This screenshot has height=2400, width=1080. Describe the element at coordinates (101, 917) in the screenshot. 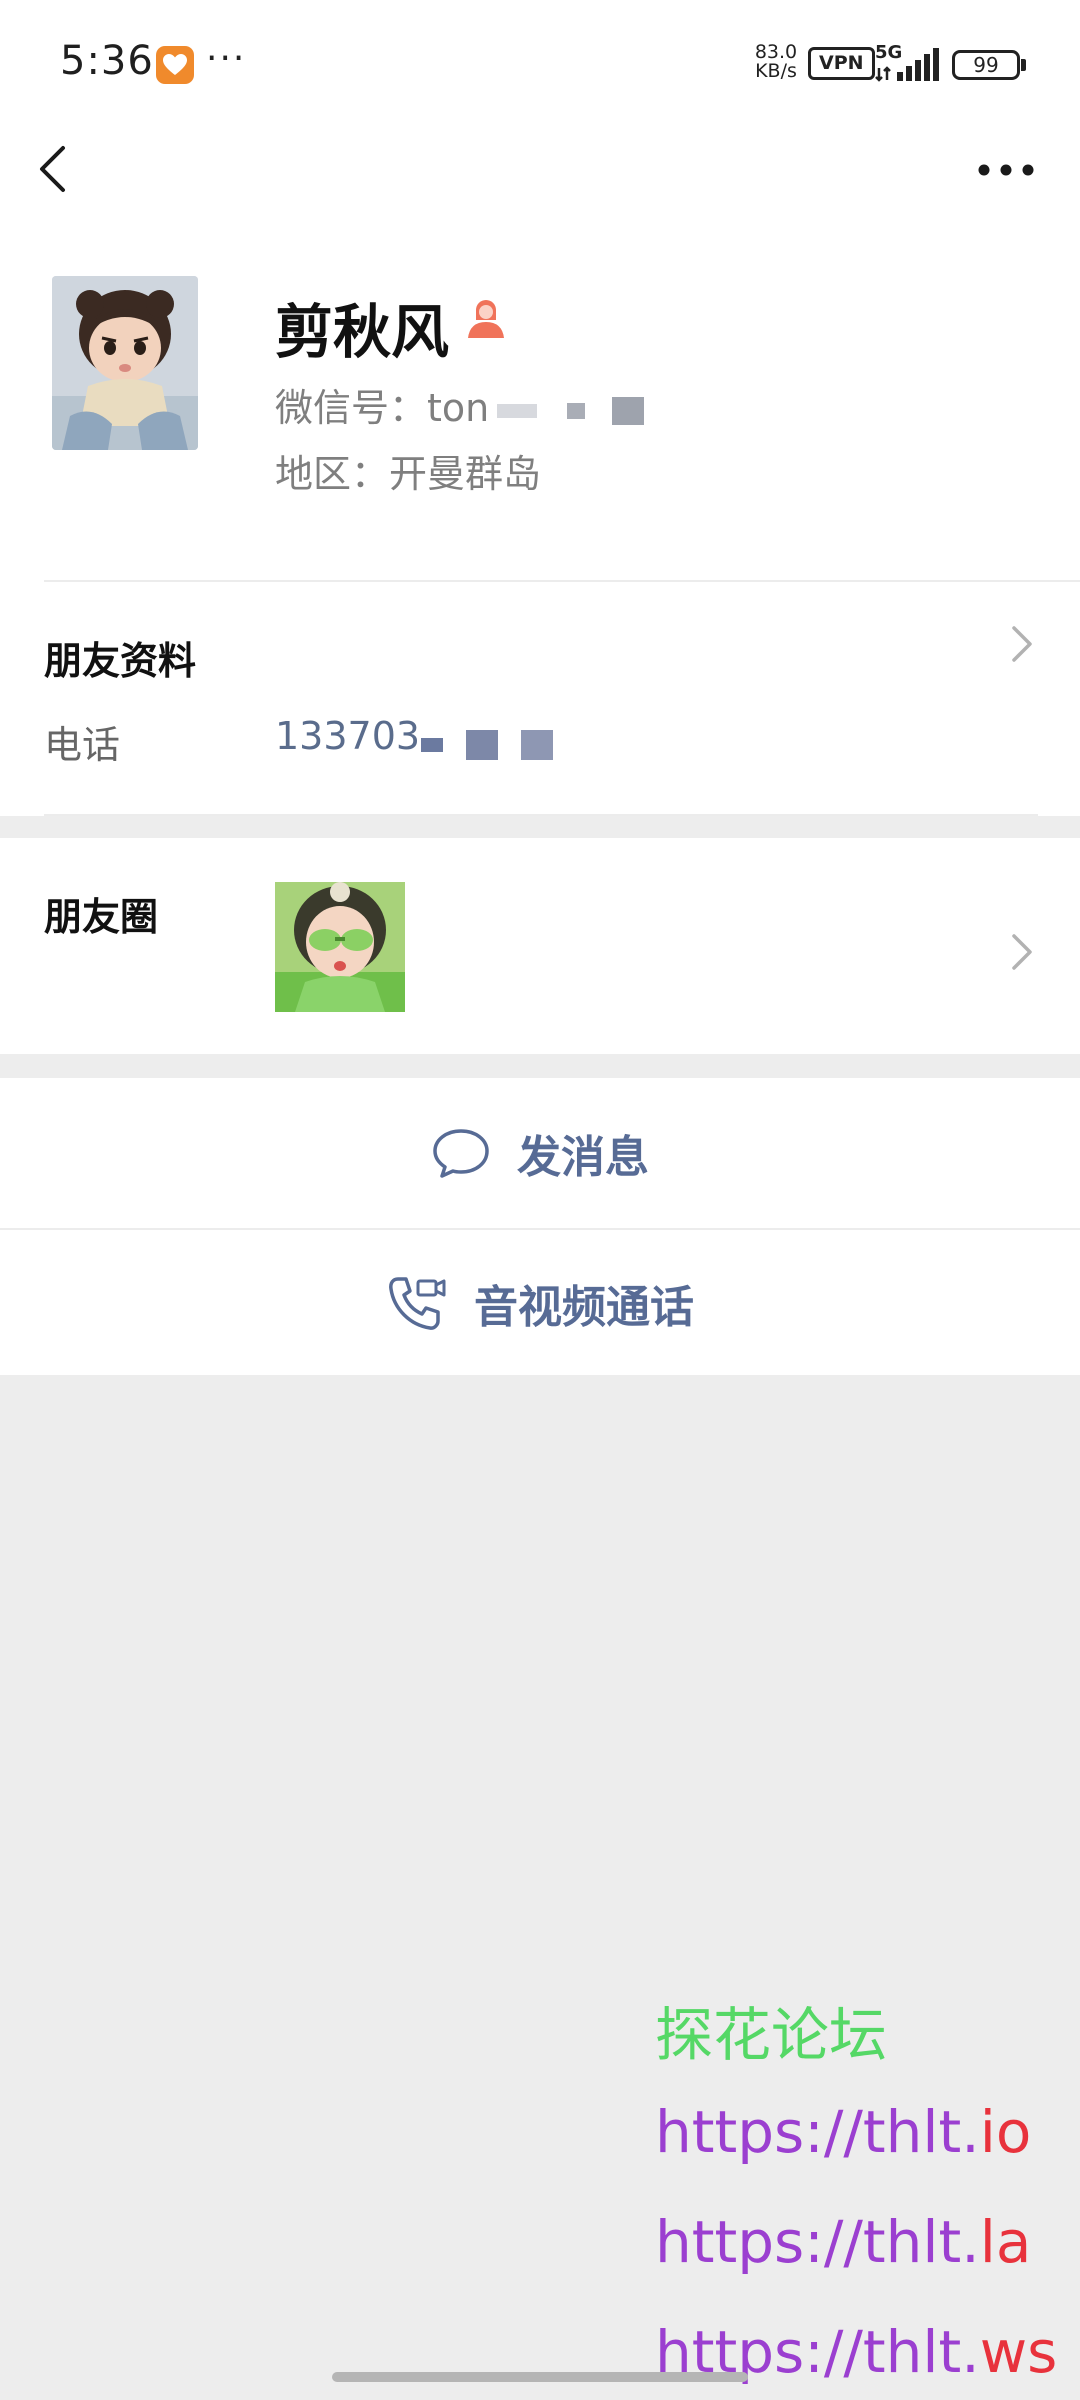

I see `moments-title: 朋友圈` at that location.